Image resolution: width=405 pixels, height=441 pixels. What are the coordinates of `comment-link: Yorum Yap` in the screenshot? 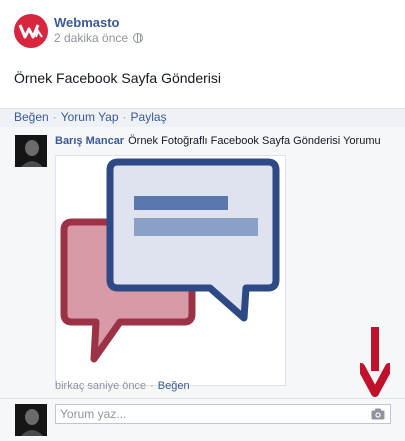 It's located at (90, 117).